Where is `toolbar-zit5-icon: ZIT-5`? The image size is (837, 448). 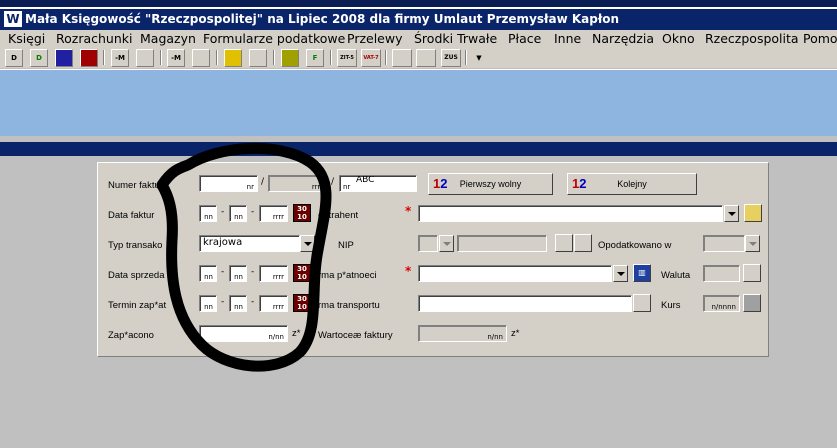 toolbar-zit5-icon: ZIT-5 is located at coordinates (347, 58).